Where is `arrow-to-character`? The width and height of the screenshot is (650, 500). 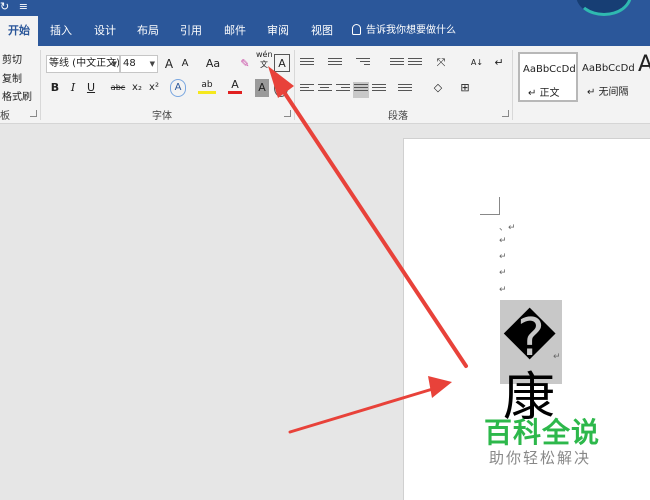 arrow-to-character is located at coordinates (370, 405).